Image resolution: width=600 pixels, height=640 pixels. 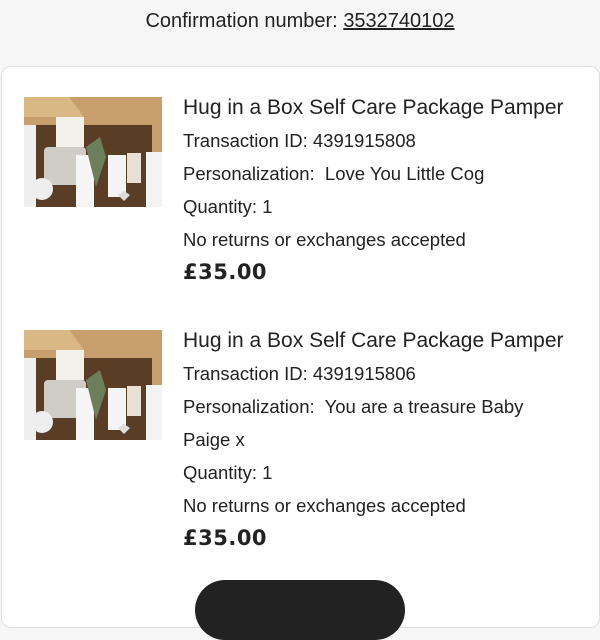 What do you see at coordinates (398, 21) in the screenshot?
I see `confirmation-number-link: 3532740102` at bounding box center [398, 21].